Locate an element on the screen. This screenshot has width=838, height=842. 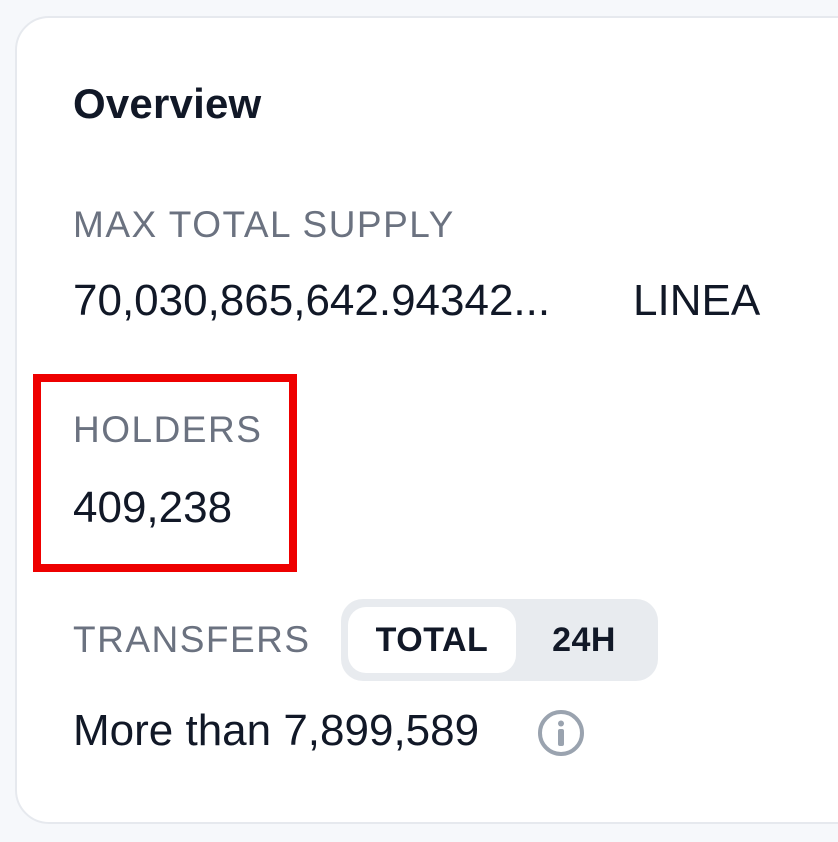
transfers-label: TRANSFERS is located at coordinates (192, 639).